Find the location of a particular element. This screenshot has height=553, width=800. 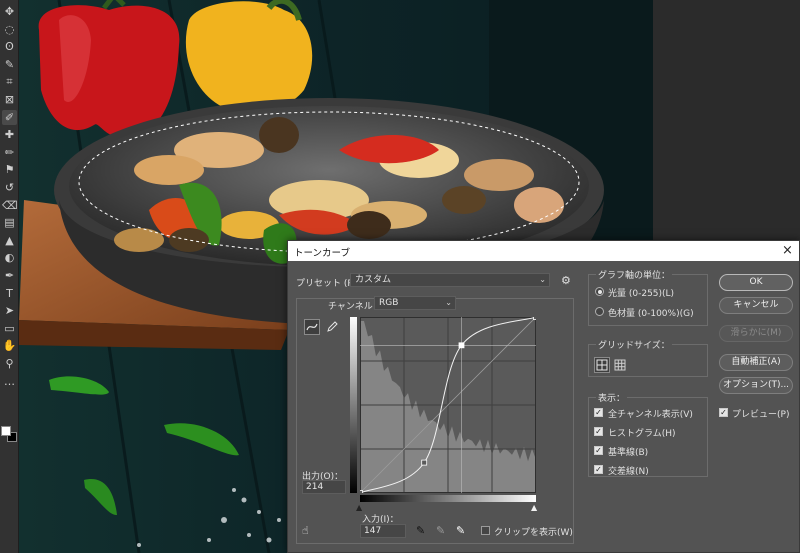

quick-select-icon: ✎ is located at coordinates (9, 64).